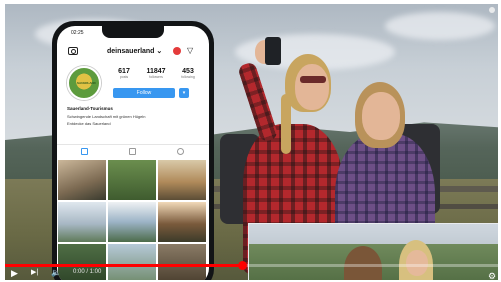 The height and width of the screenshot is (282, 501). What do you see at coordinates (84, 151) in the screenshot?
I see `grid-tab-icon` at bounding box center [84, 151].